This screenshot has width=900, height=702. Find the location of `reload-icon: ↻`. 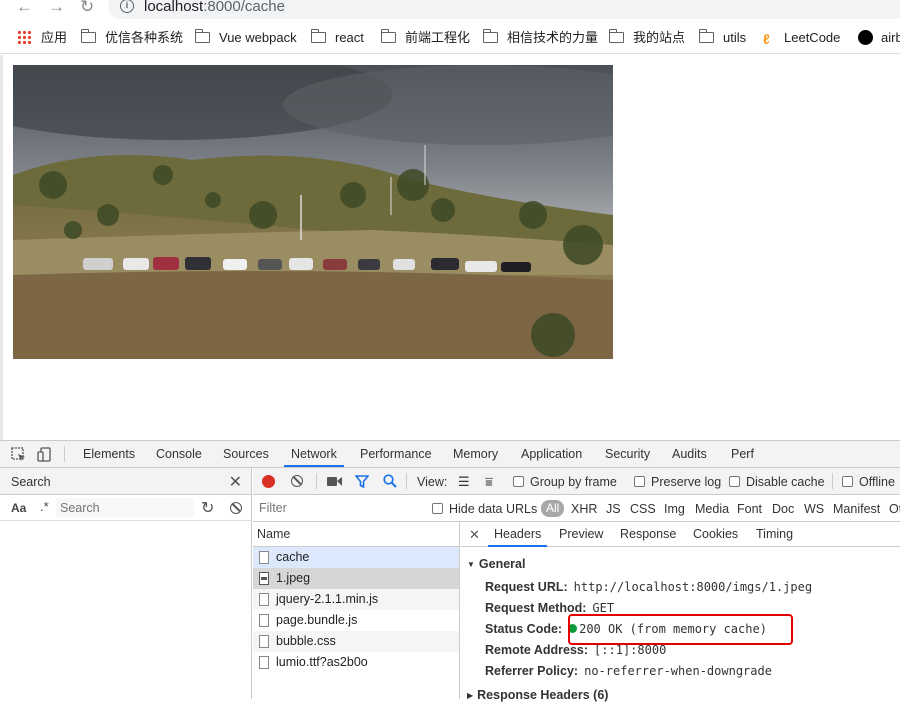

reload-icon: ↻ is located at coordinates (87, 8).